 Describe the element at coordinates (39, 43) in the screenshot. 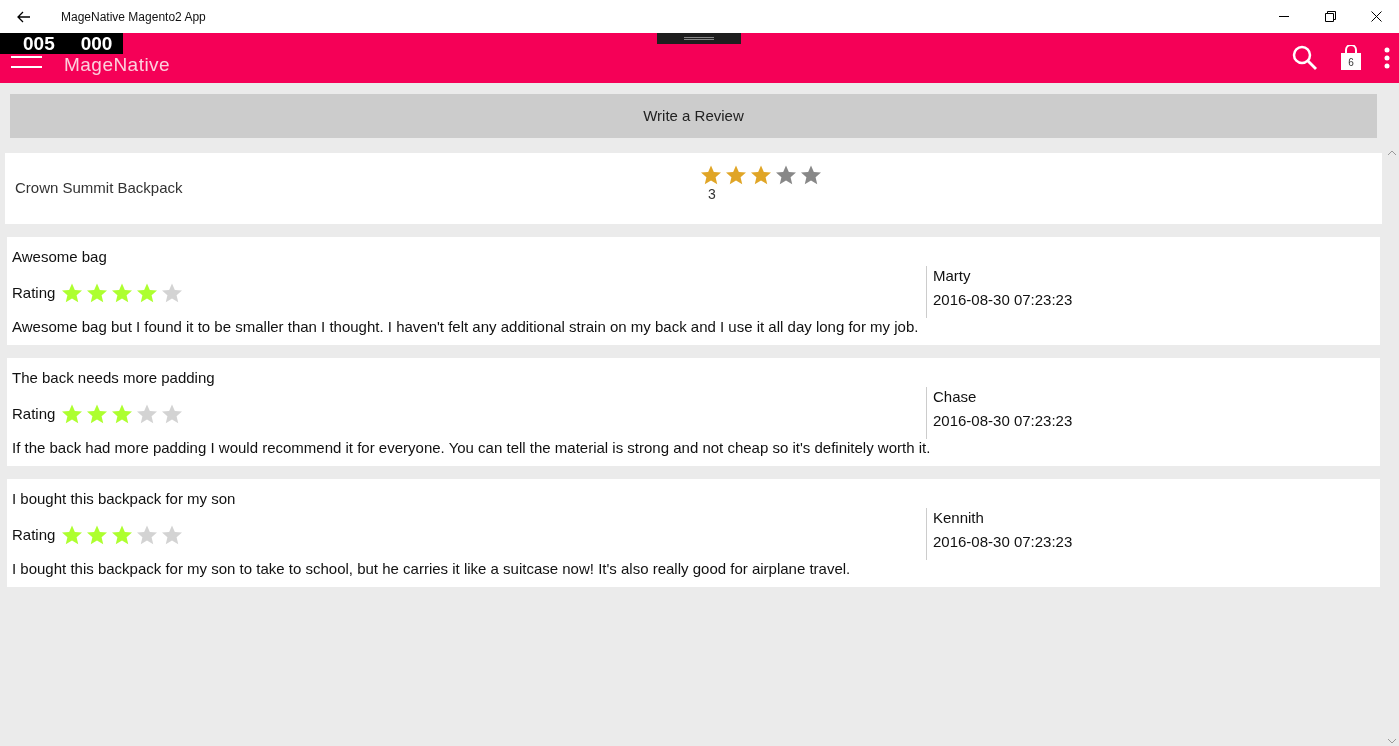

I see `counter-digits: 005` at that location.